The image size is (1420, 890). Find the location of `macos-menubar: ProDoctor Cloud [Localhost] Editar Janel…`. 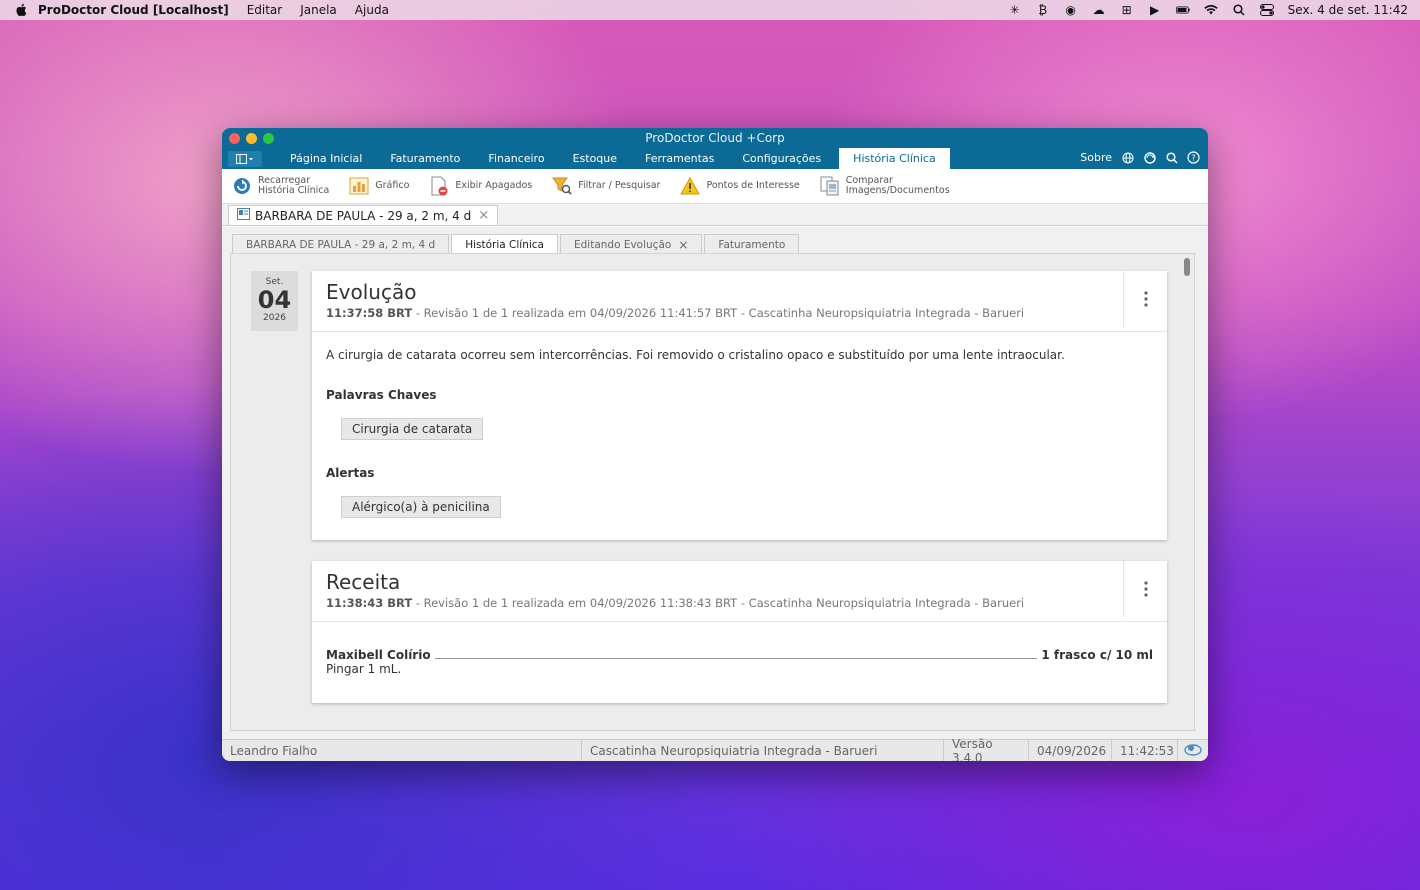

macos-menubar: ProDoctor Cloud [Localhost] Editar Janel… is located at coordinates (710, 10).